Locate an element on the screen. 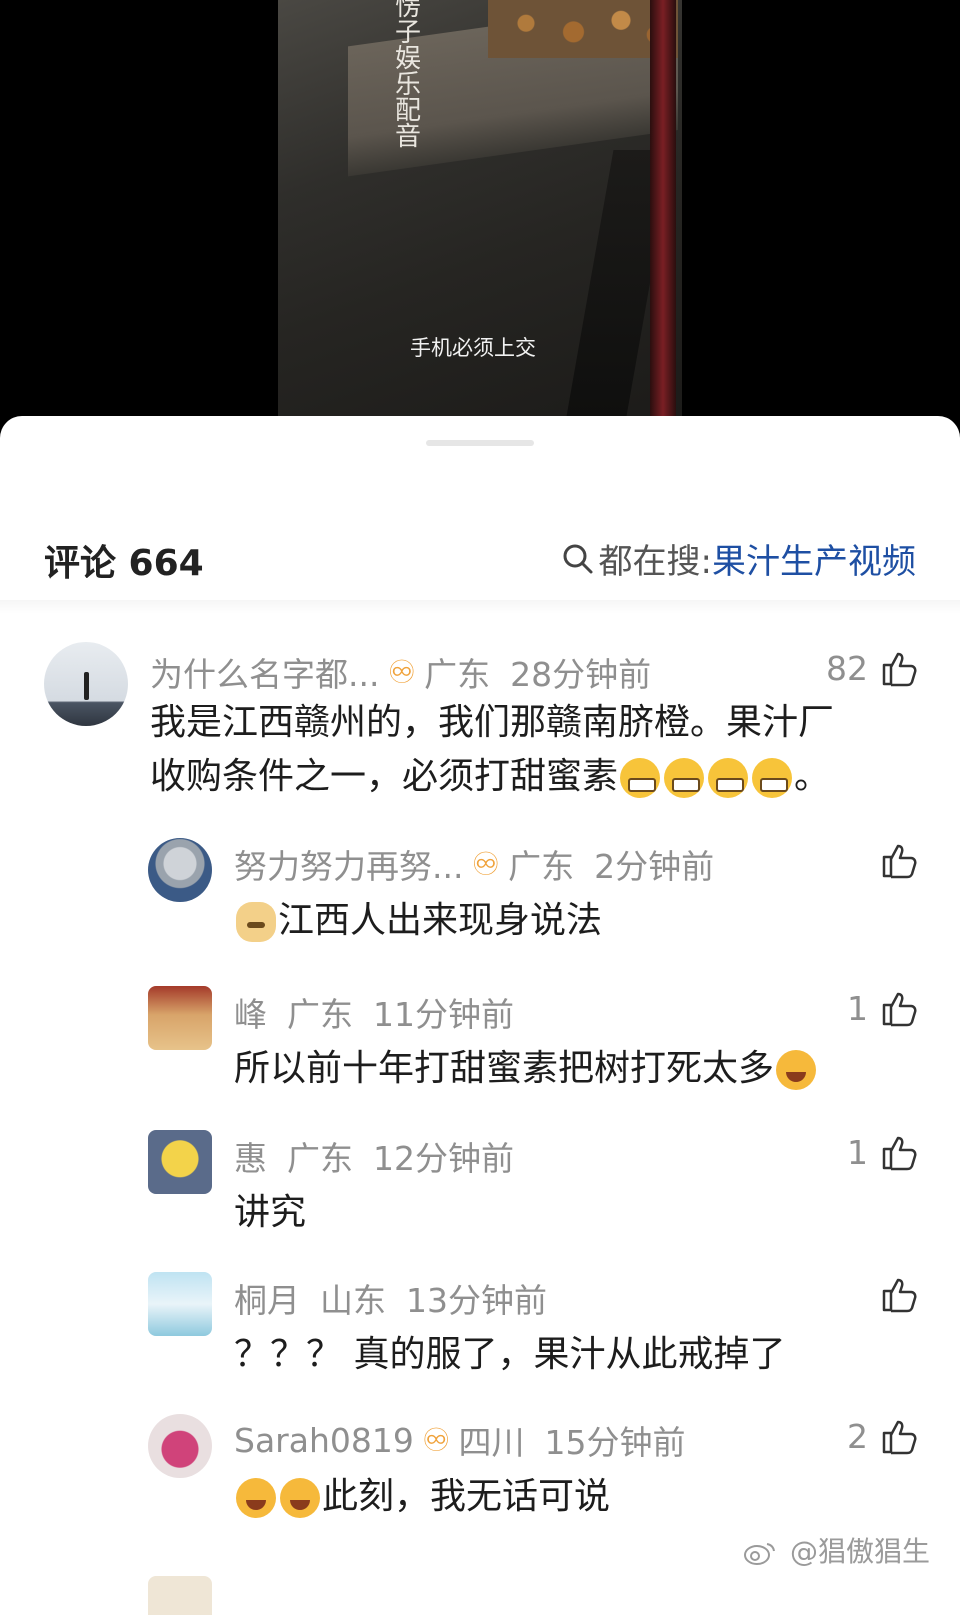 Image resolution: width=960 pixels, height=1615 pixels. video-subtitle: 手机必须上交 is located at coordinates (473, 348).